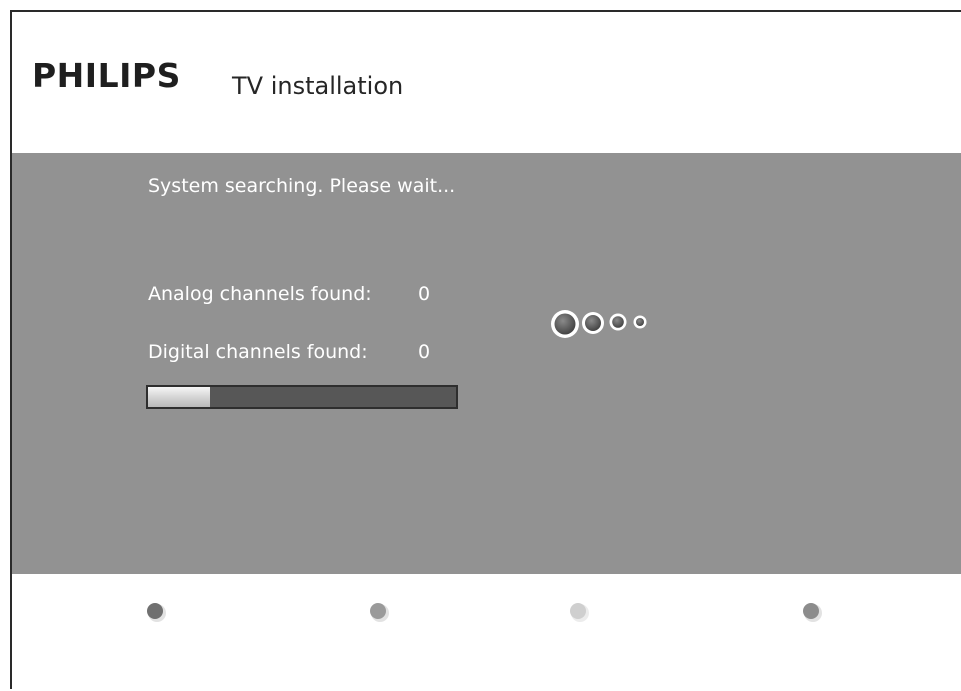  What do you see at coordinates (424, 352) in the screenshot?
I see `digital-channels-count: 0` at bounding box center [424, 352].